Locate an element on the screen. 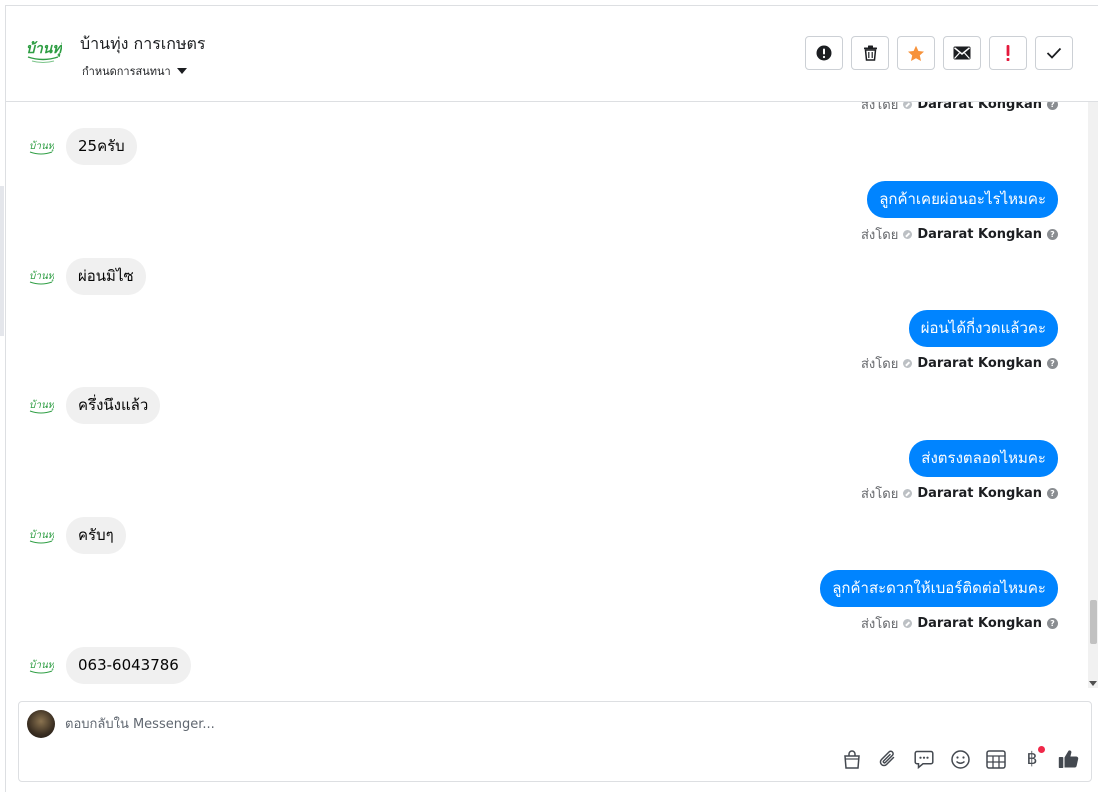  checkmark-icon is located at coordinates (1054, 53).